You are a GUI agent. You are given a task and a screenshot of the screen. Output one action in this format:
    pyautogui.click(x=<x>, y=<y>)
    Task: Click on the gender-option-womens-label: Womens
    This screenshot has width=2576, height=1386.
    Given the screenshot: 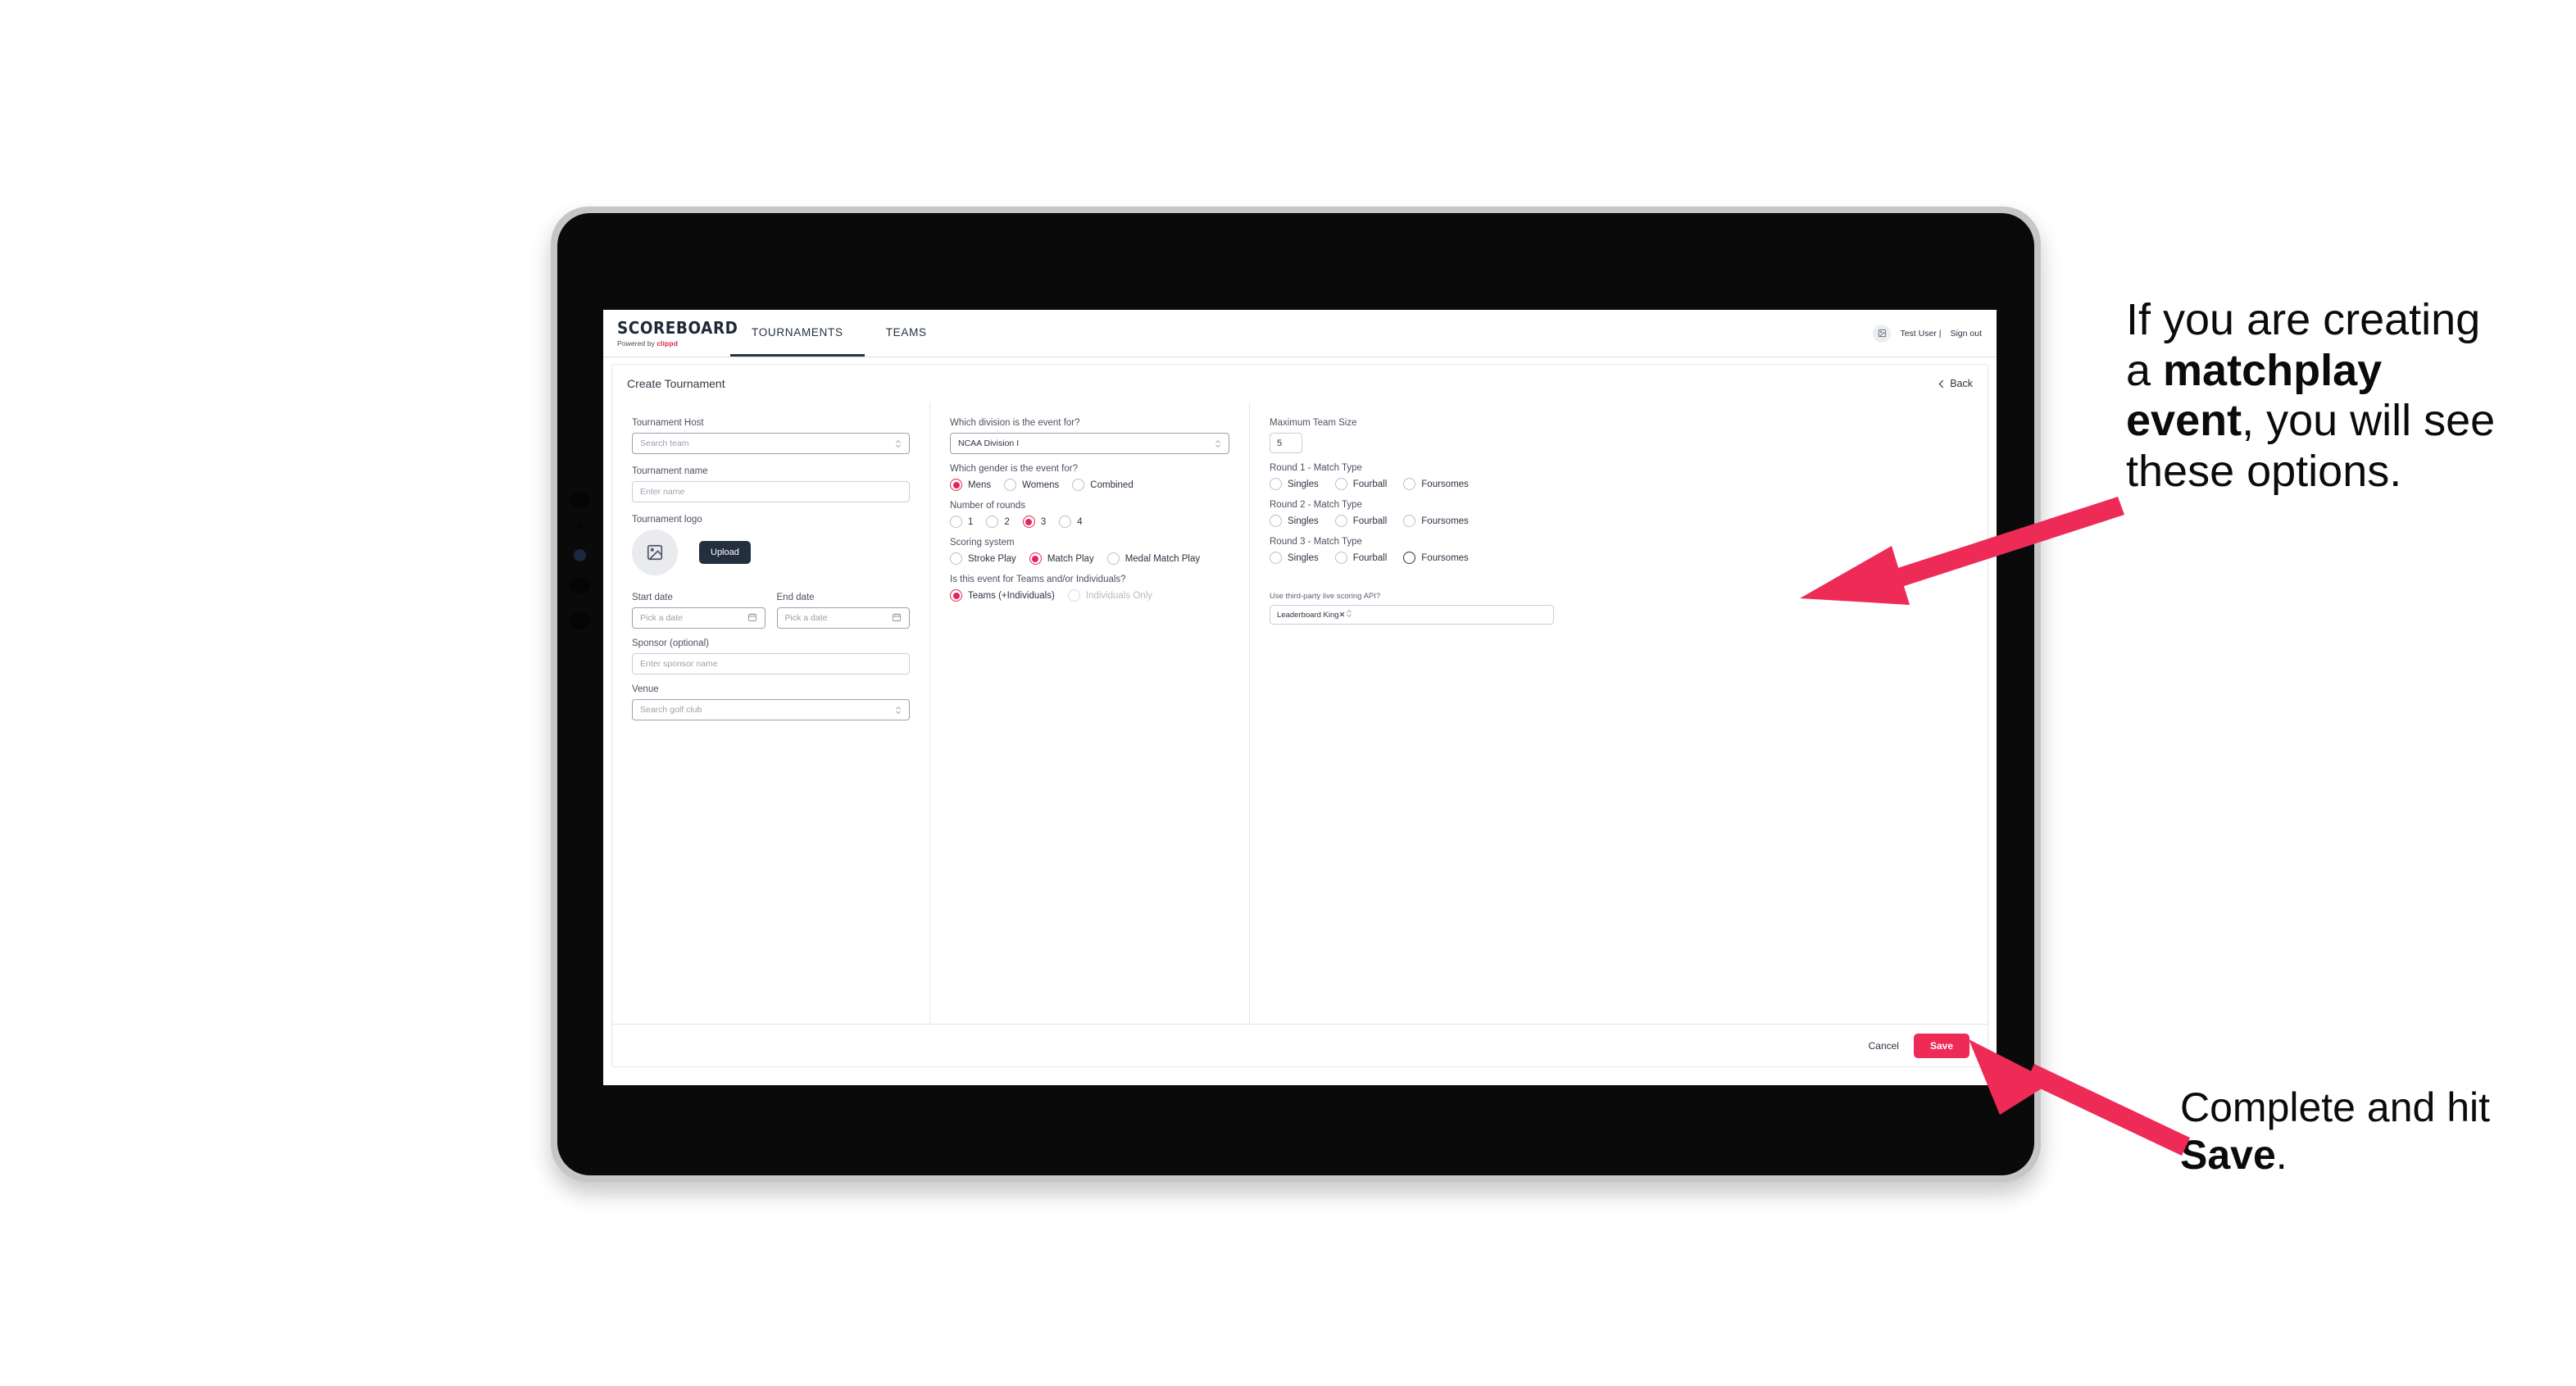 What is the action you would take?
    pyautogui.click(x=1041, y=484)
    